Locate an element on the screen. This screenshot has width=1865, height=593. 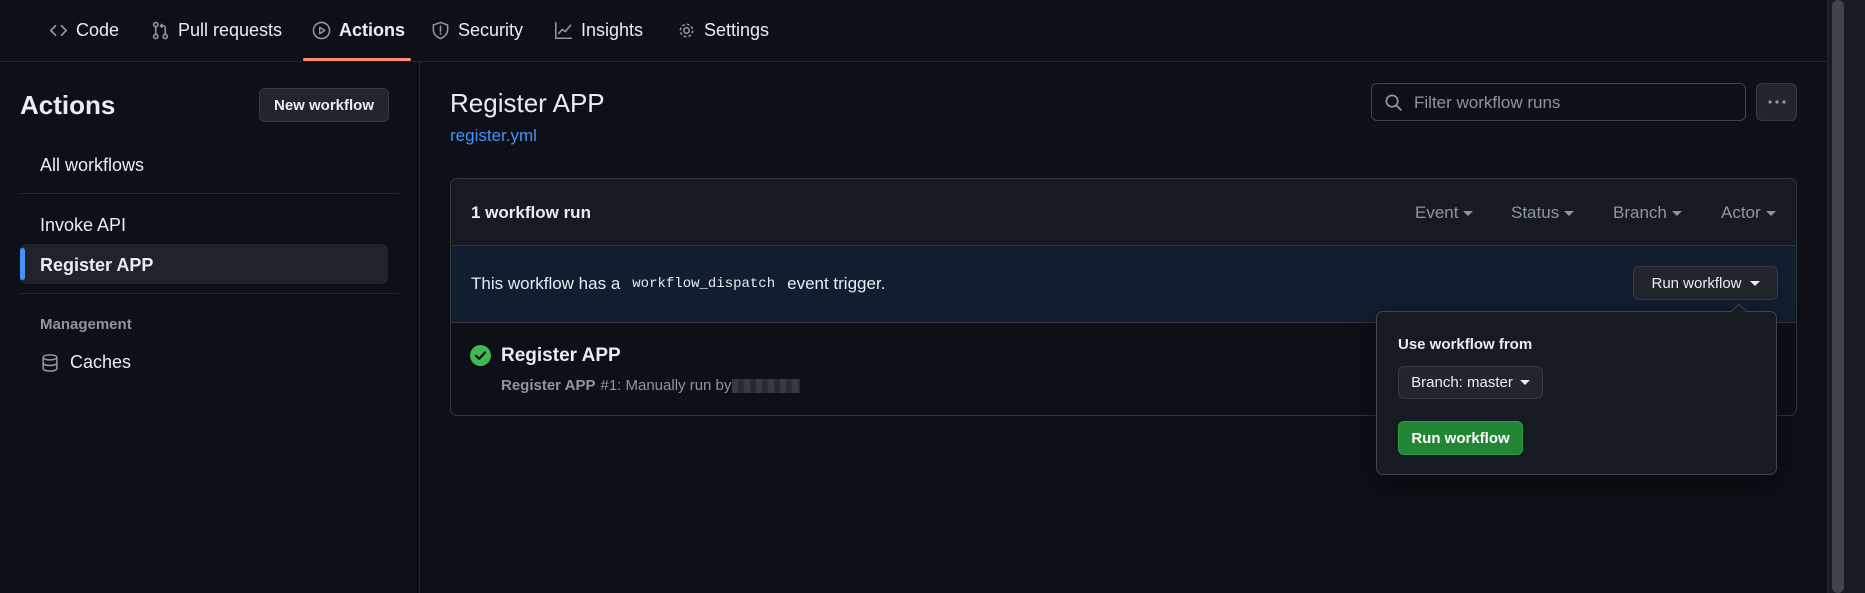
run-workflow-name: Register APP is located at coordinates (548, 385).